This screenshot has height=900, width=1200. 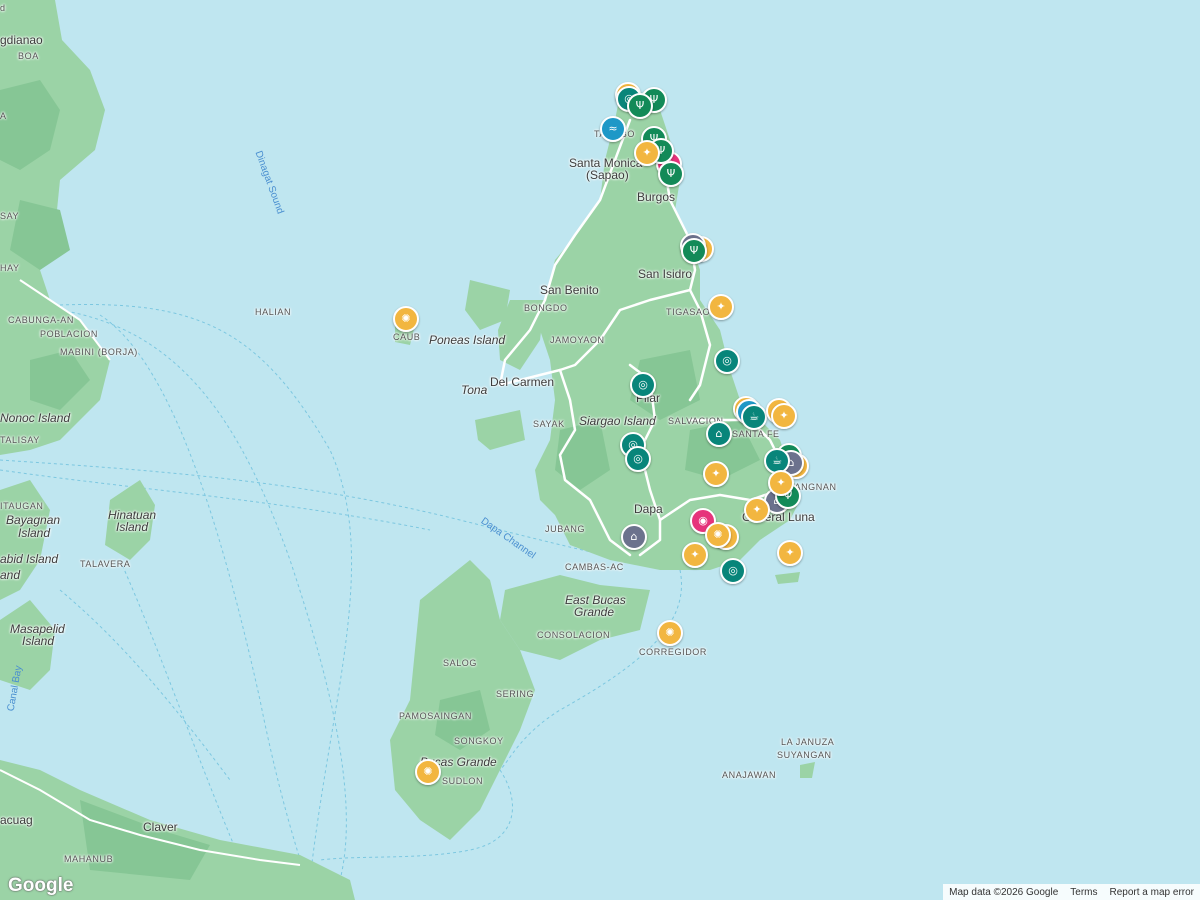 What do you see at coordinates (594, 567) in the screenshot?
I see `label-cambas-ac: CAMBAS-AC` at bounding box center [594, 567].